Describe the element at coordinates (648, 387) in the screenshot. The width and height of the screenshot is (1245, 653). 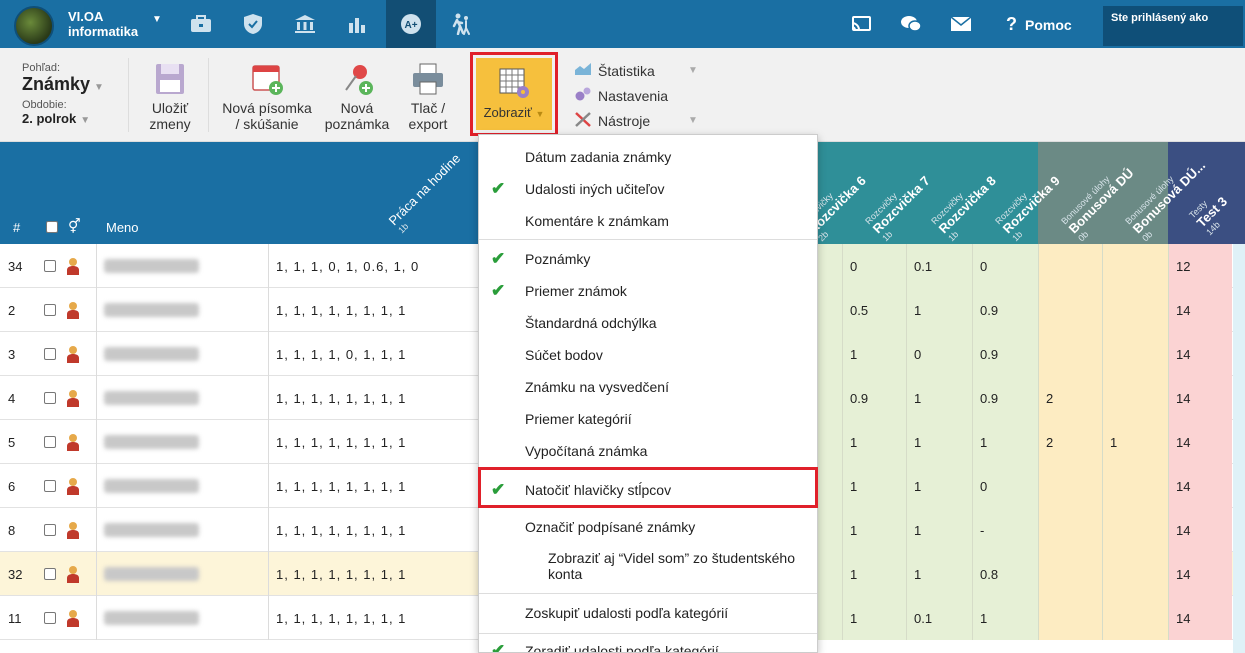
I see `menu-item: Známku na vysvedčení` at that location.